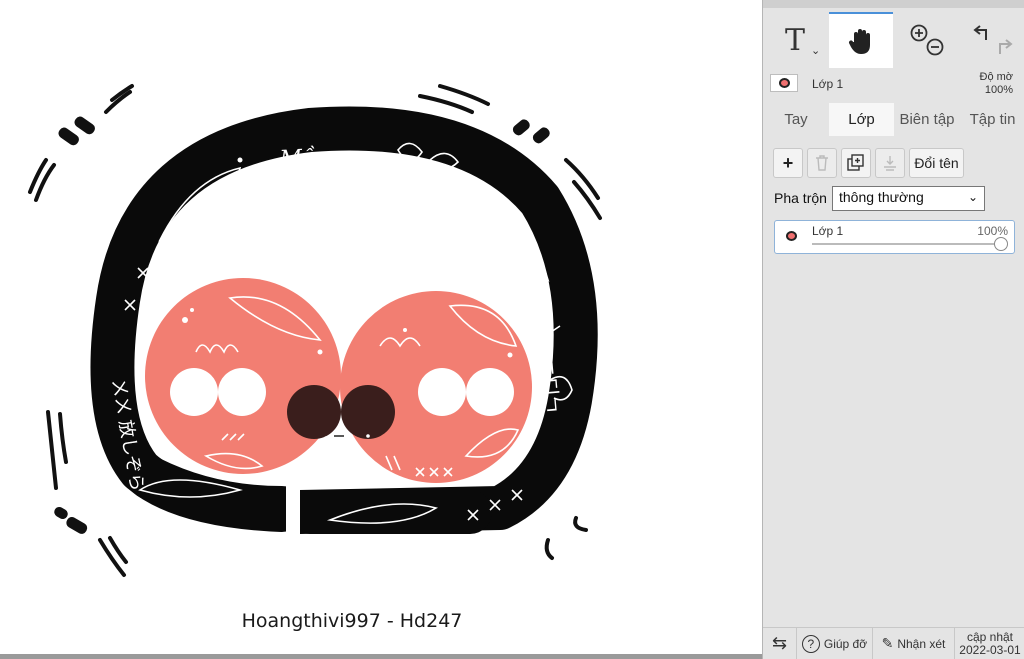 The image size is (1024, 659). Describe the element at coordinates (845, 643) in the screenshot. I see `help-label: Giúp đỡ` at that location.